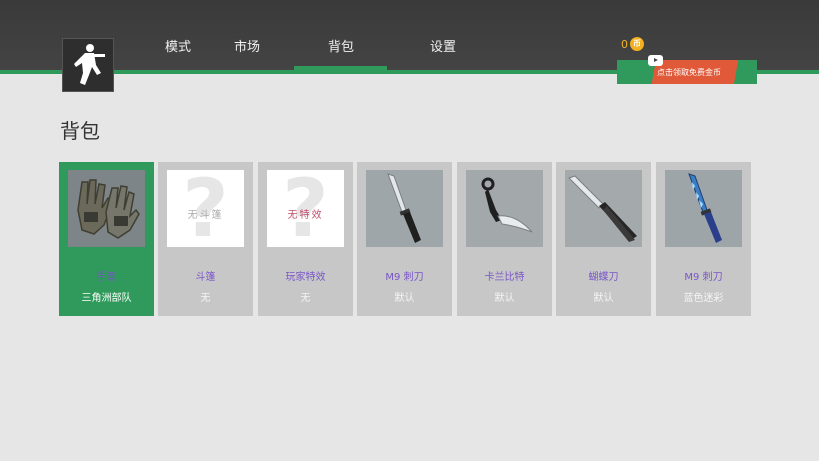  I want to click on karambit-icon, so click(504, 208).